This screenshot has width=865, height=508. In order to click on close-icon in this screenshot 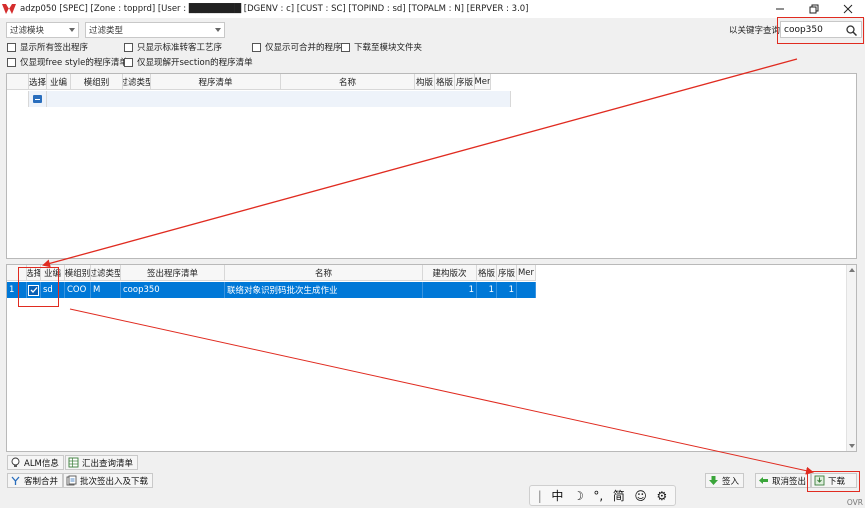, I will do `click(848, 9)`.